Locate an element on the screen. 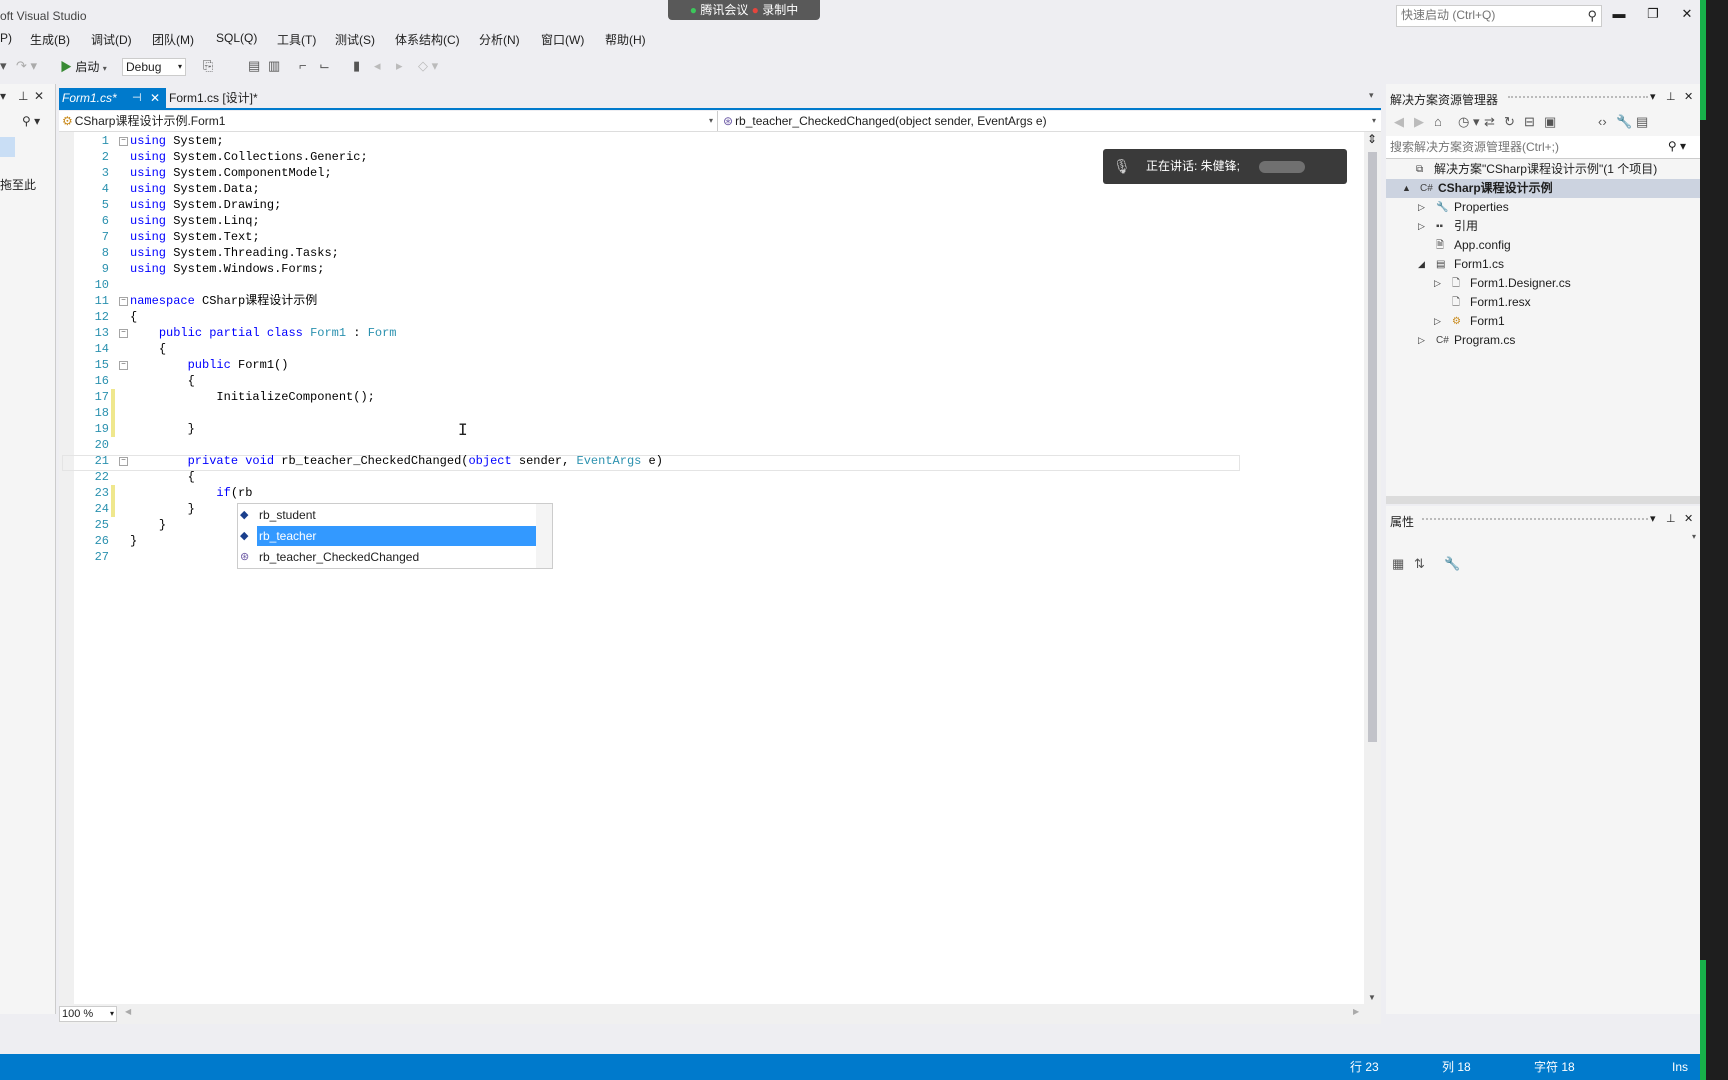 This screenshot has height=1080, width=1728. bookmark-icon: ▮ is located at coordinates (356, 66).